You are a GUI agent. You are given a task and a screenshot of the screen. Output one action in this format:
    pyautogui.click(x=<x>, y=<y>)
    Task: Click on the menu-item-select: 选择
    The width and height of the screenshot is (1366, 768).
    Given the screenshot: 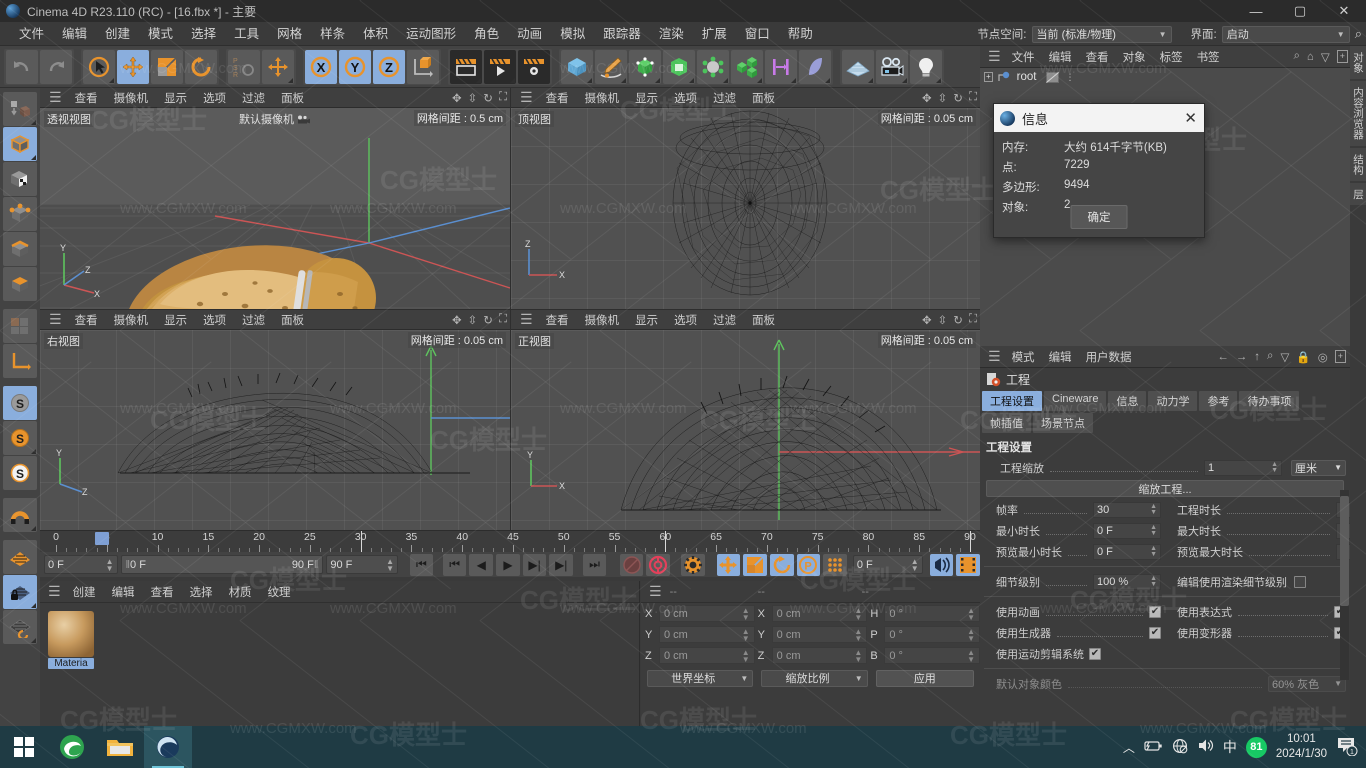 What is the action you would take?
    pyautogui.click(x=203, y=34)
    